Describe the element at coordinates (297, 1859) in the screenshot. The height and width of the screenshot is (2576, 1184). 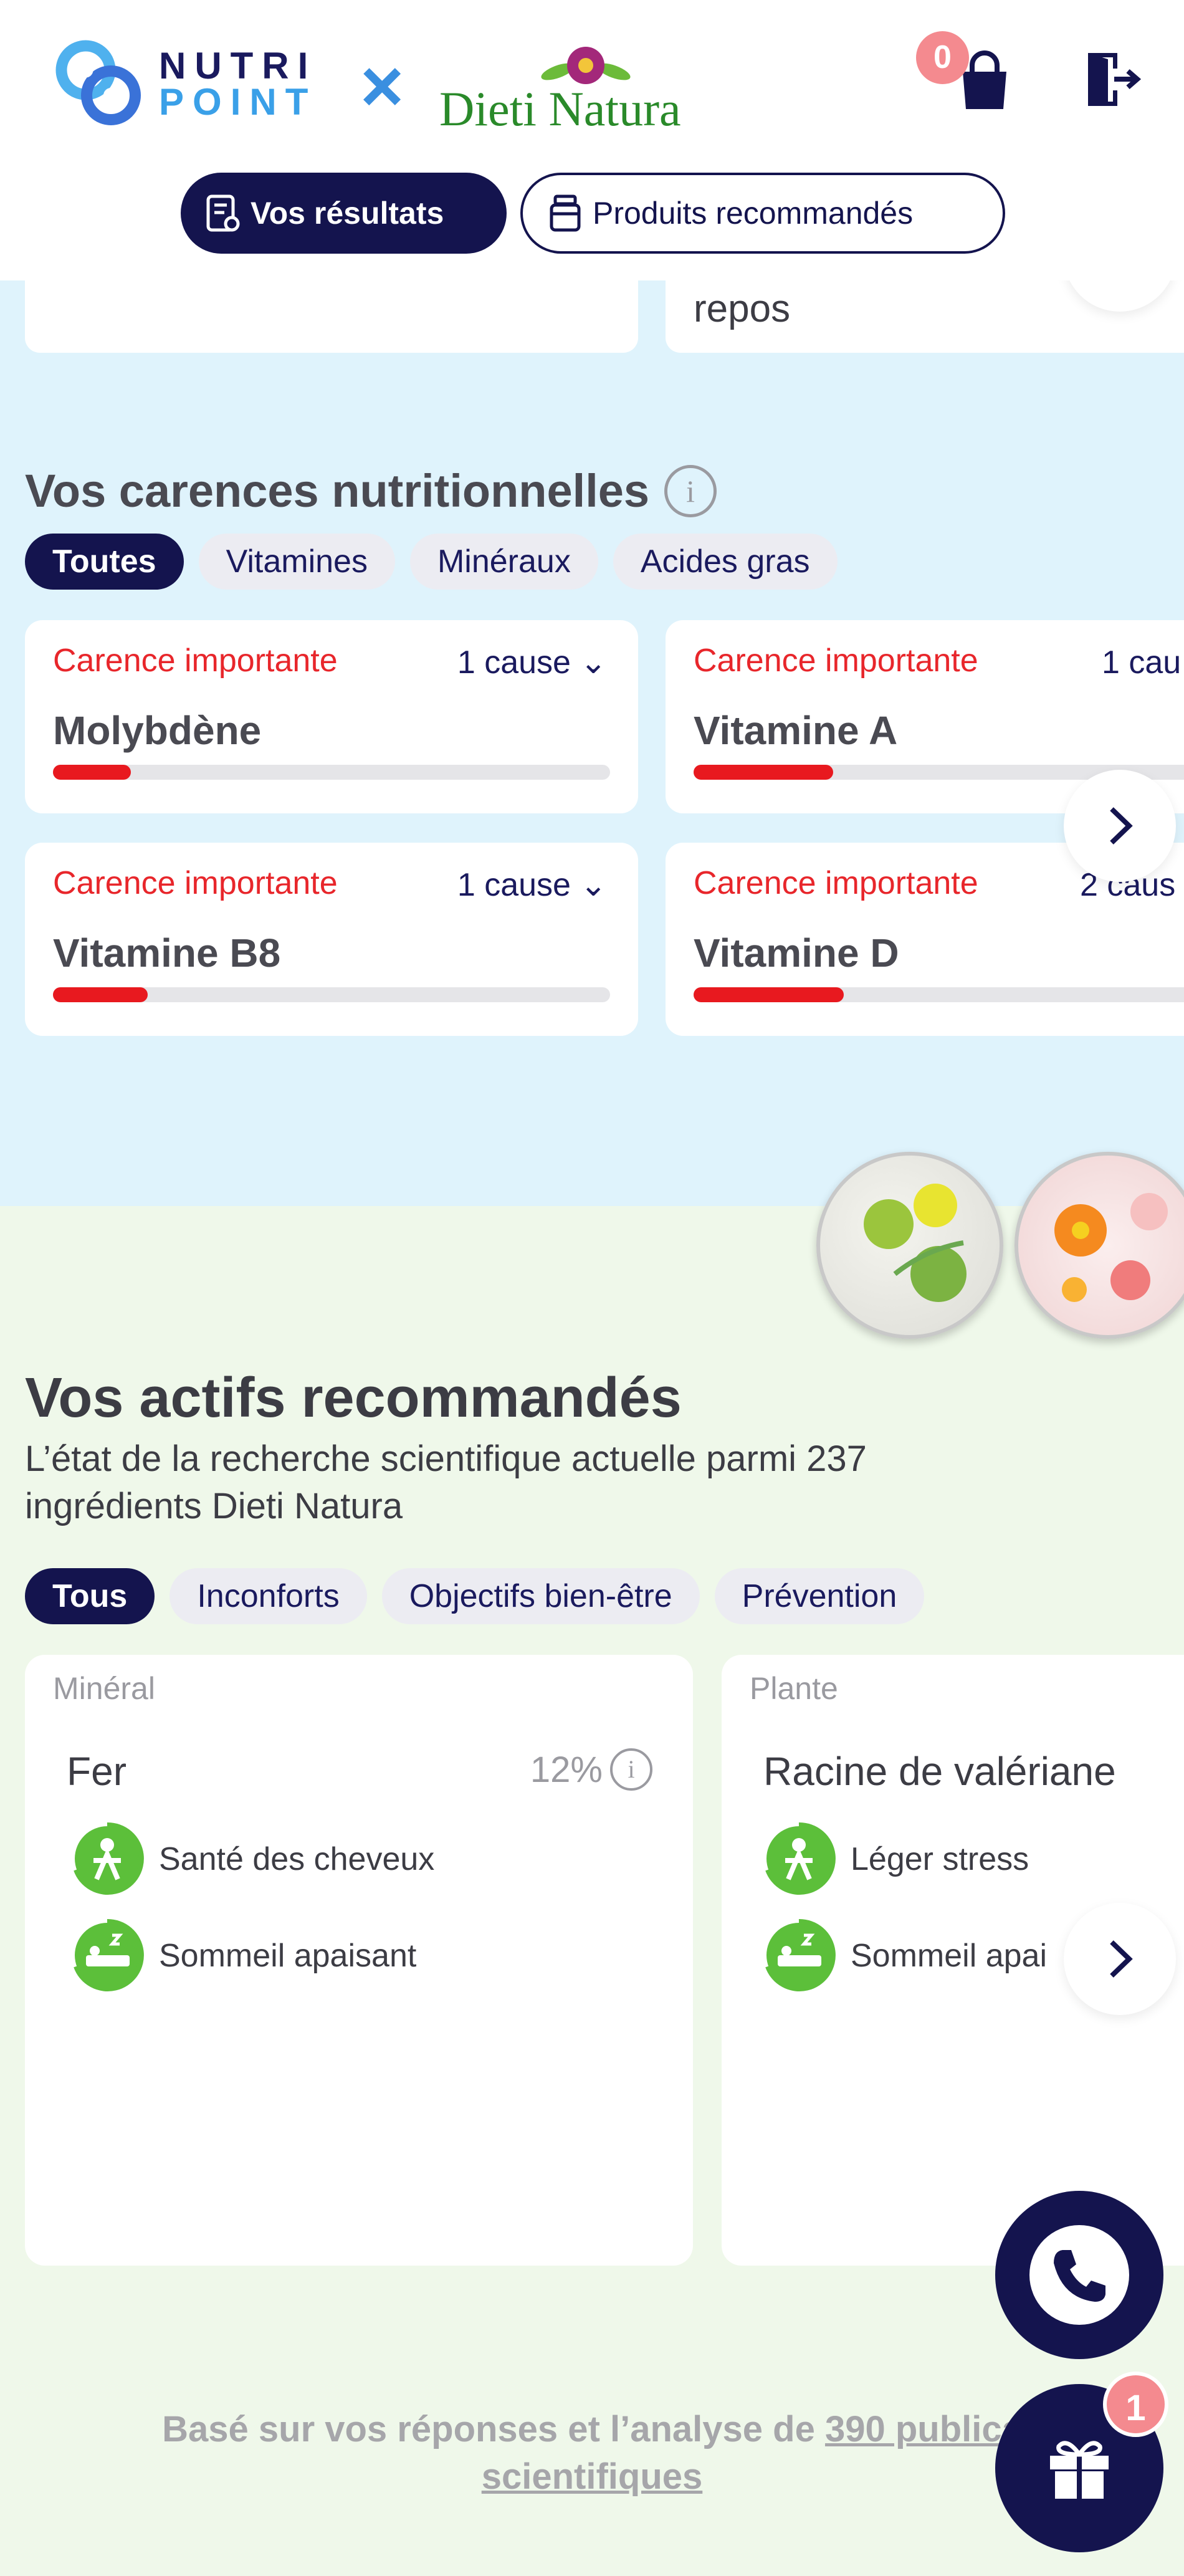
I see `benefit-label: Santé des cheveux` at that location.